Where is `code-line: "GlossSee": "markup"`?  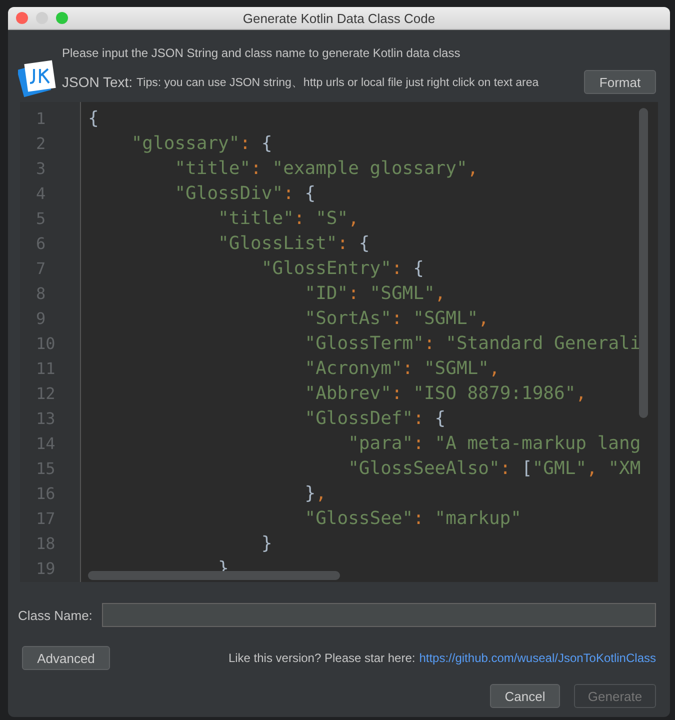 code-line: "GlossSee": "markup" is located at coordinates (413, 519).